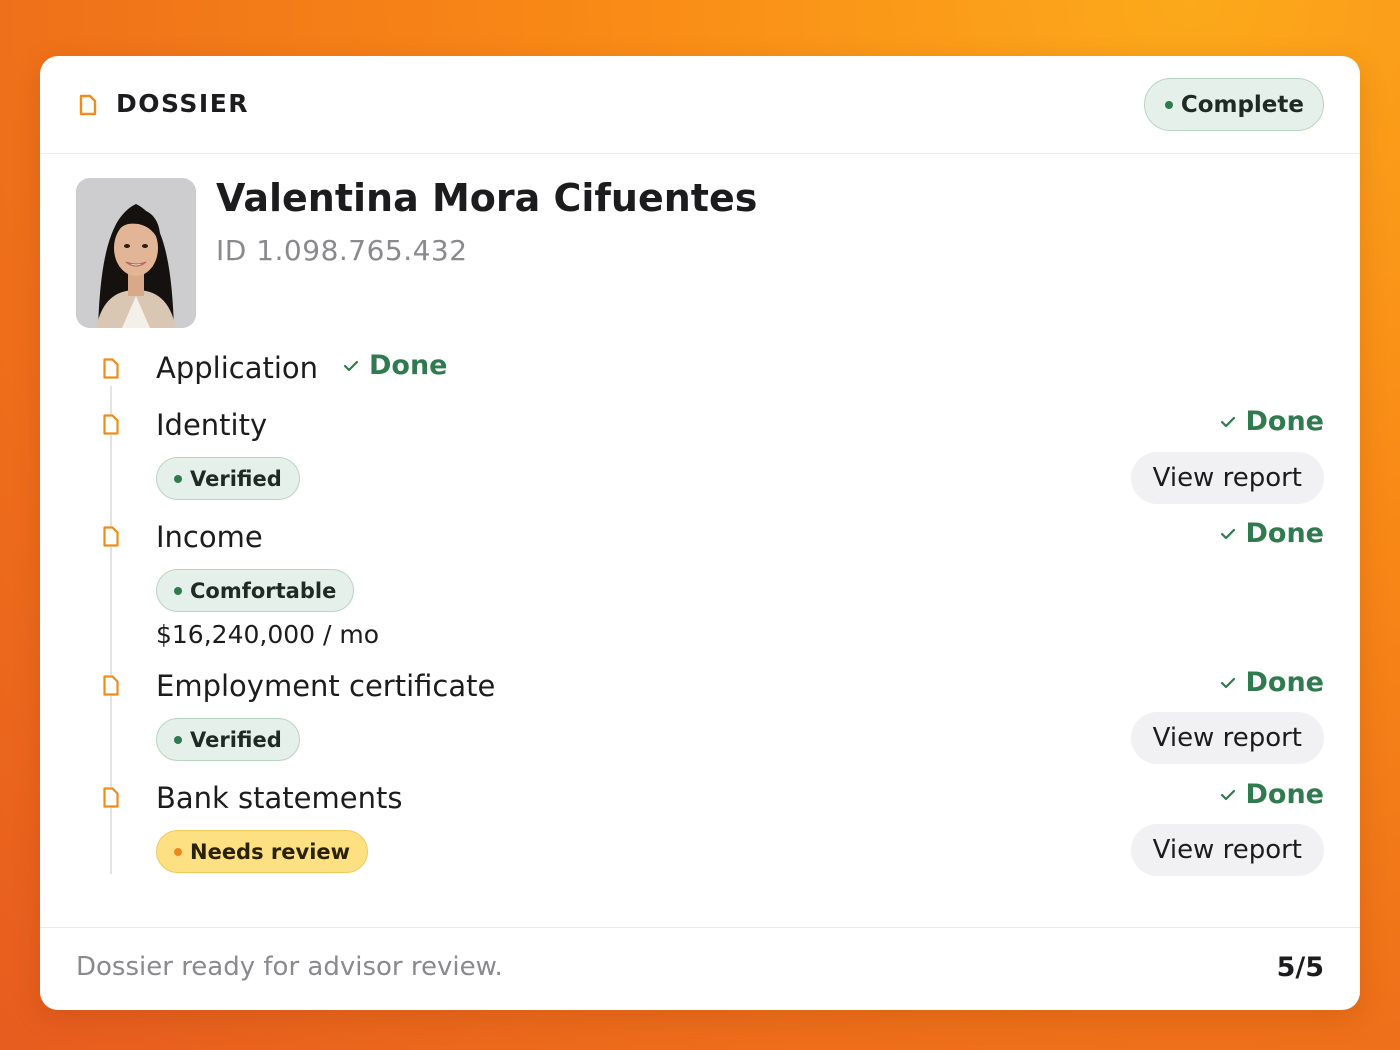 Image resolution: width=1400 pixels, height=1050 pixels. Describe the element at coordinates (279, 798) in the screenshot. I see `step-title: Bank statements` at that location.